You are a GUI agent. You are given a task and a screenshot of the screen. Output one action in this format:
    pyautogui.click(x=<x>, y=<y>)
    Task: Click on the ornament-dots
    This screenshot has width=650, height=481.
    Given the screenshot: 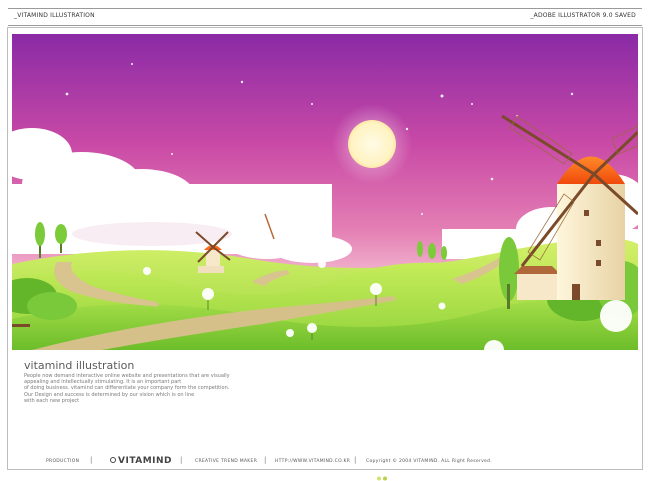 What is the action you would take?
    pyautogui.click(x=382, y=478)
    